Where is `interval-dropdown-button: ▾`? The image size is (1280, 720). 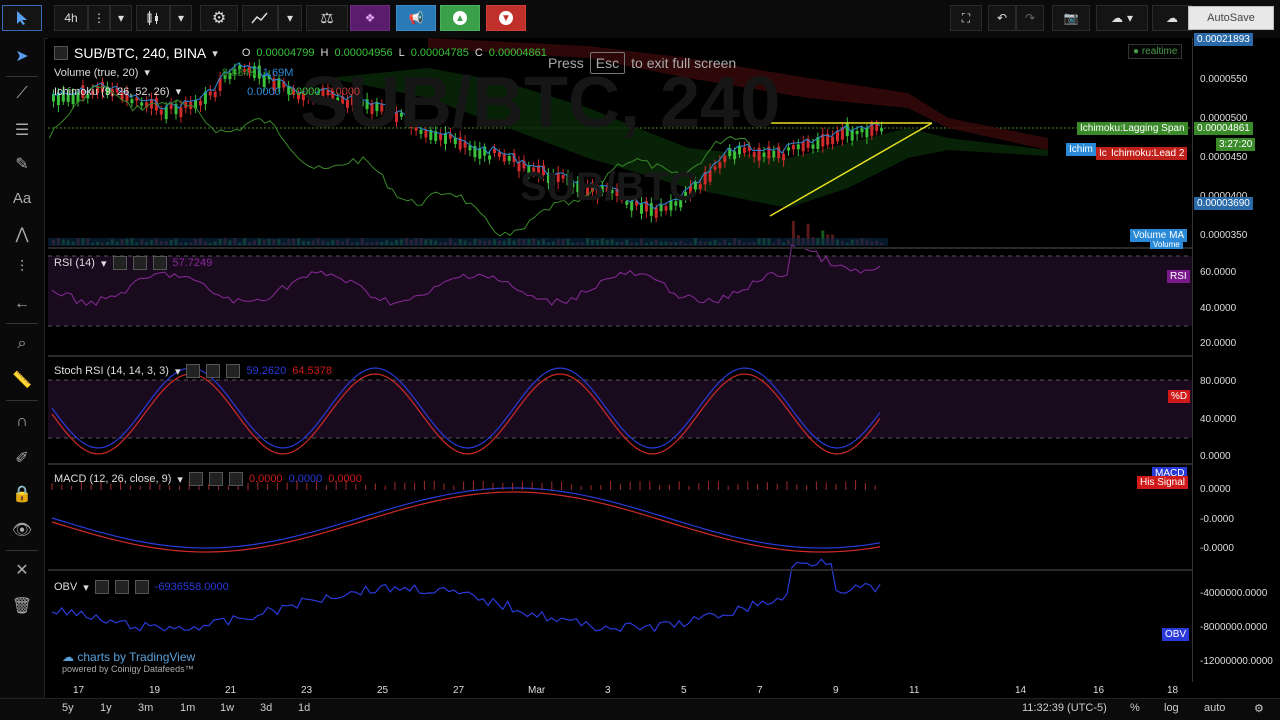
interval-dropdown-button: ▾ is located at coordinates (121, 18).